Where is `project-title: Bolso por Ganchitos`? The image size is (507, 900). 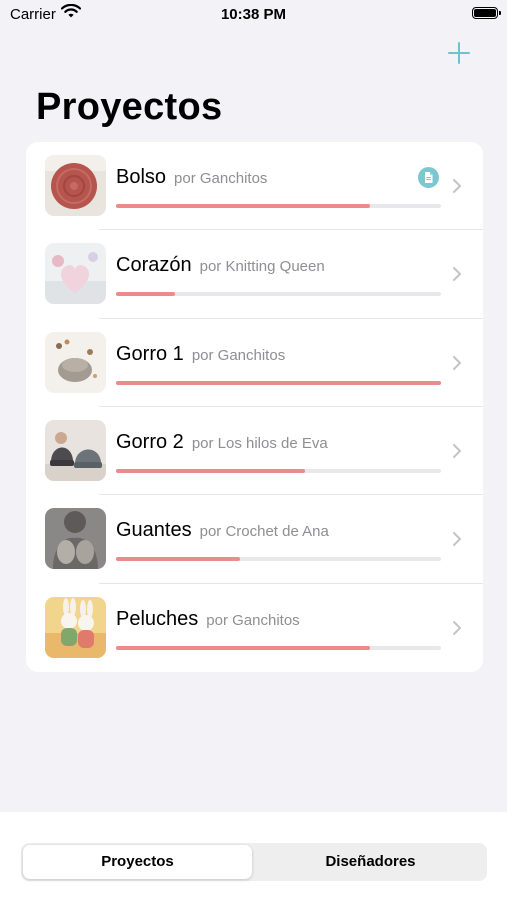 project-title: Bolso por Ganchitos is located at coordinates (191, 177).